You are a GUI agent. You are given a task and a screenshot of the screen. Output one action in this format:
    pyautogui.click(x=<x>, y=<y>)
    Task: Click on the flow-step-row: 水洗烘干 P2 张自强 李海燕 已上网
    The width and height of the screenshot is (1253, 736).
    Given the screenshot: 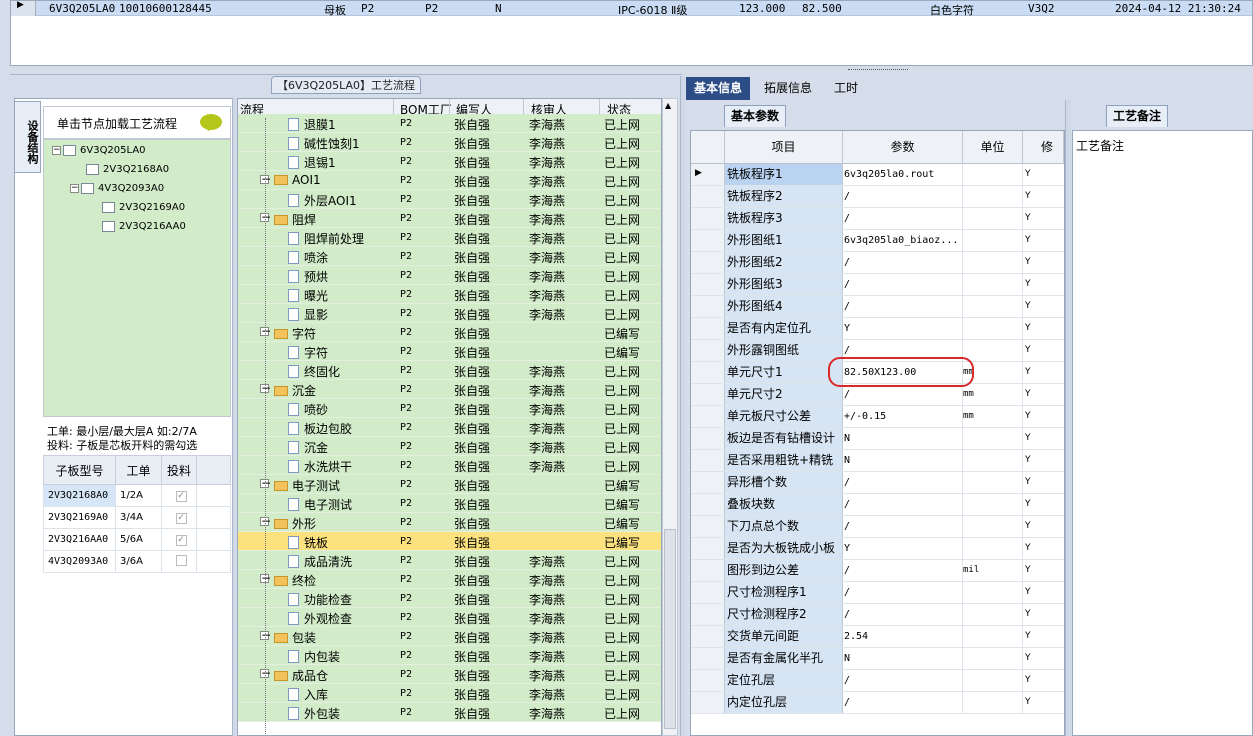 What is the action you would take?
    pyautogui.click(x=449, y=465)
    